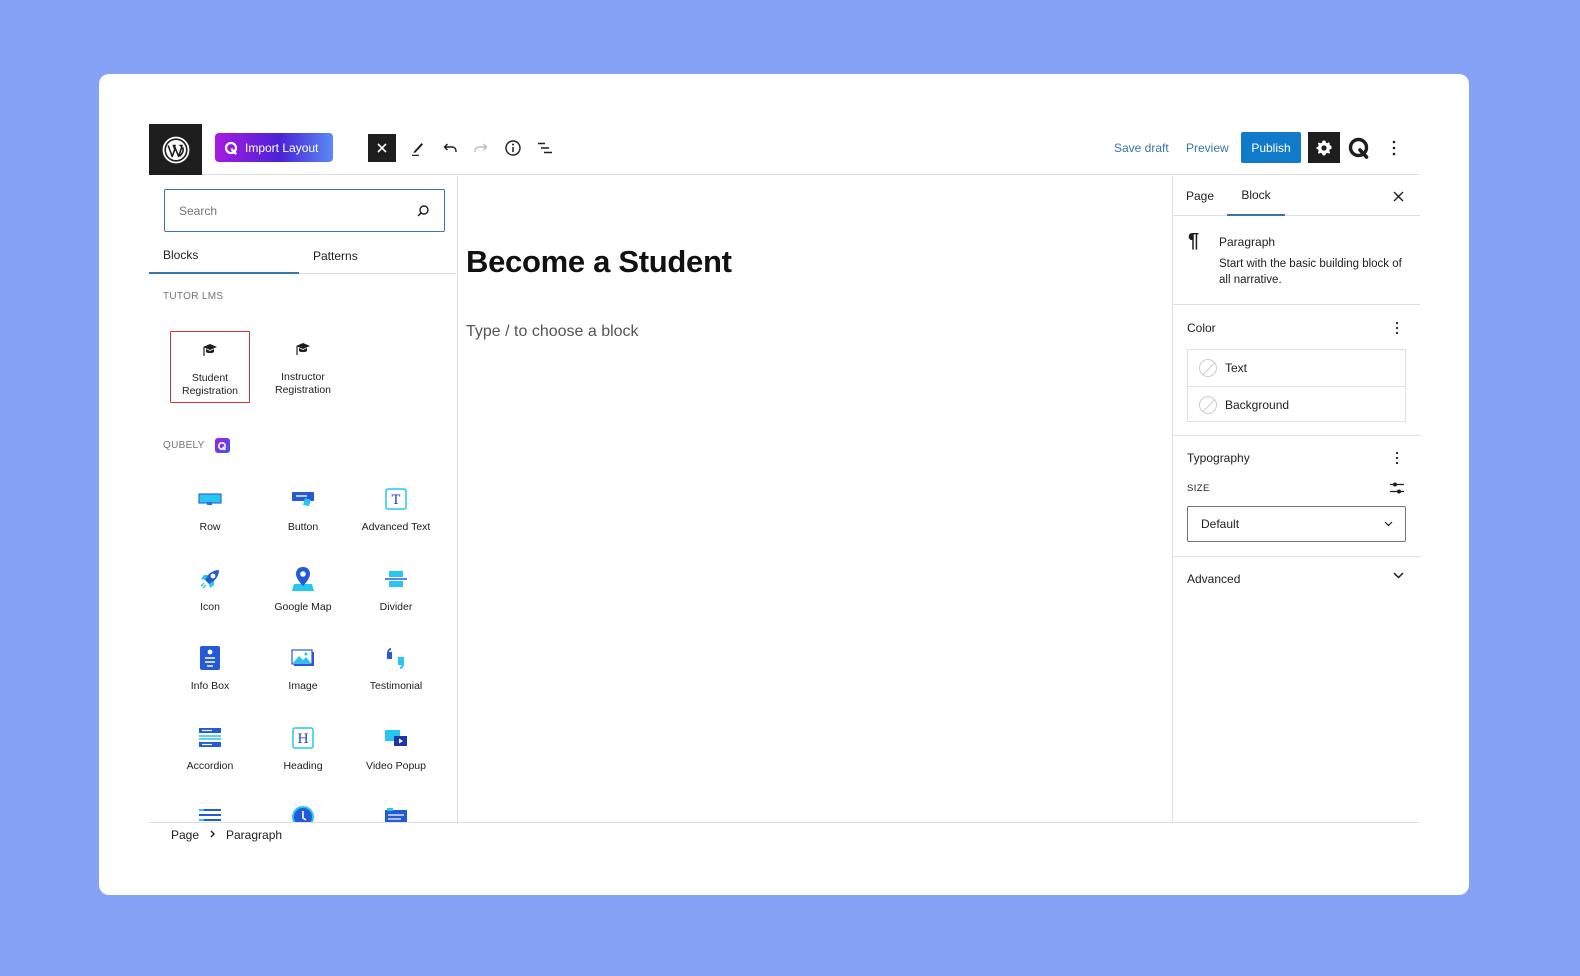  Describe the element at coordinates (184, 445) in the screenshot. I see `category-label: QUBELY` at that location.